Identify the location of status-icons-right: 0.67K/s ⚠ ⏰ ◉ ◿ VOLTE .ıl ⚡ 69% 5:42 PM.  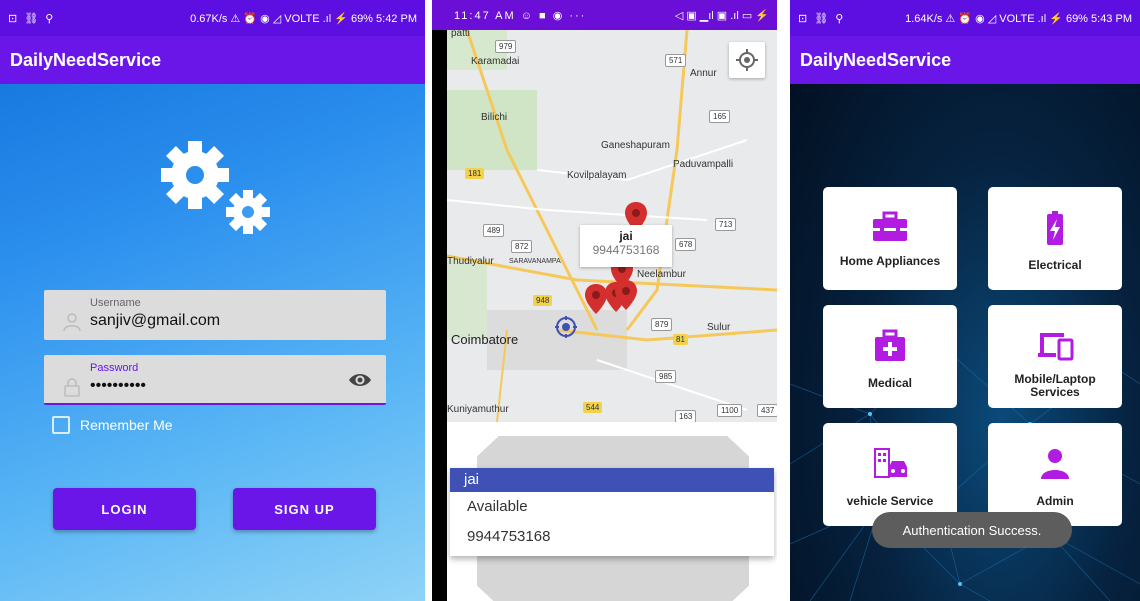
(303, 18).